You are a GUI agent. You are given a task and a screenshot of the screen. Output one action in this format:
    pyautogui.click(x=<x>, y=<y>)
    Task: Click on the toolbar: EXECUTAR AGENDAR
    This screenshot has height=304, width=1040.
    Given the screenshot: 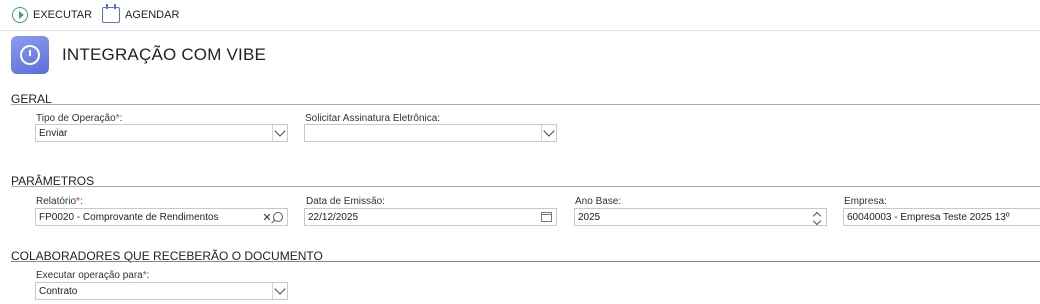 What is the action you would take?
    pyautogui.click(x=520, y=15)
    